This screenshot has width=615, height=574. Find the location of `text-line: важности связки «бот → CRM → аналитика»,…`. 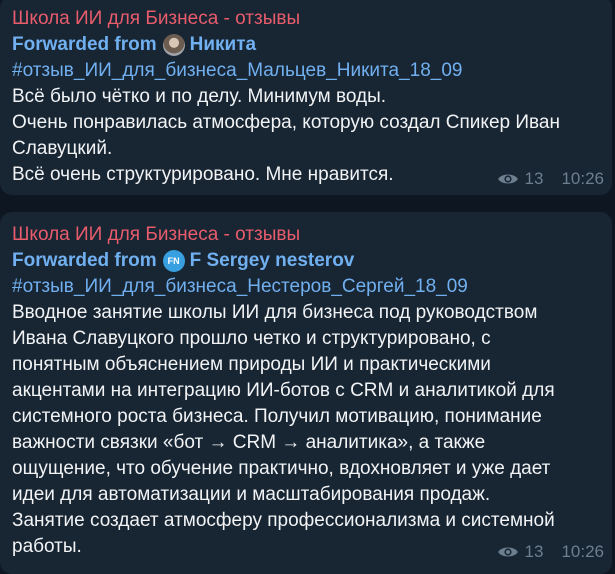

text-line: важности связки «бот → CRM → аналитика»,… is located at coordinates (249, 442).